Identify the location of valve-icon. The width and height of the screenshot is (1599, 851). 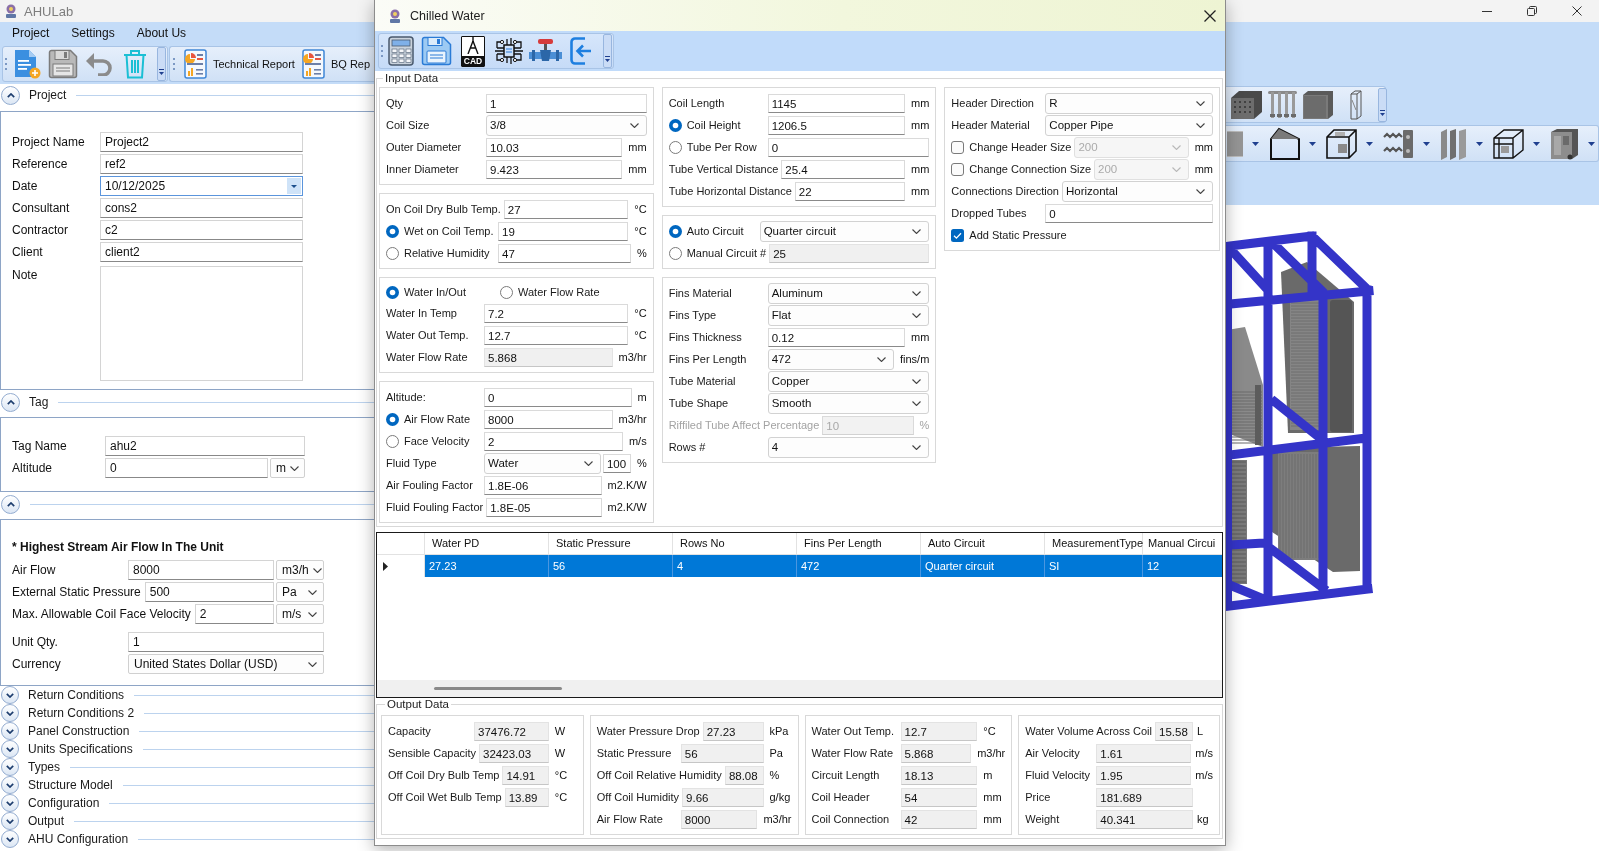
(545, 51).